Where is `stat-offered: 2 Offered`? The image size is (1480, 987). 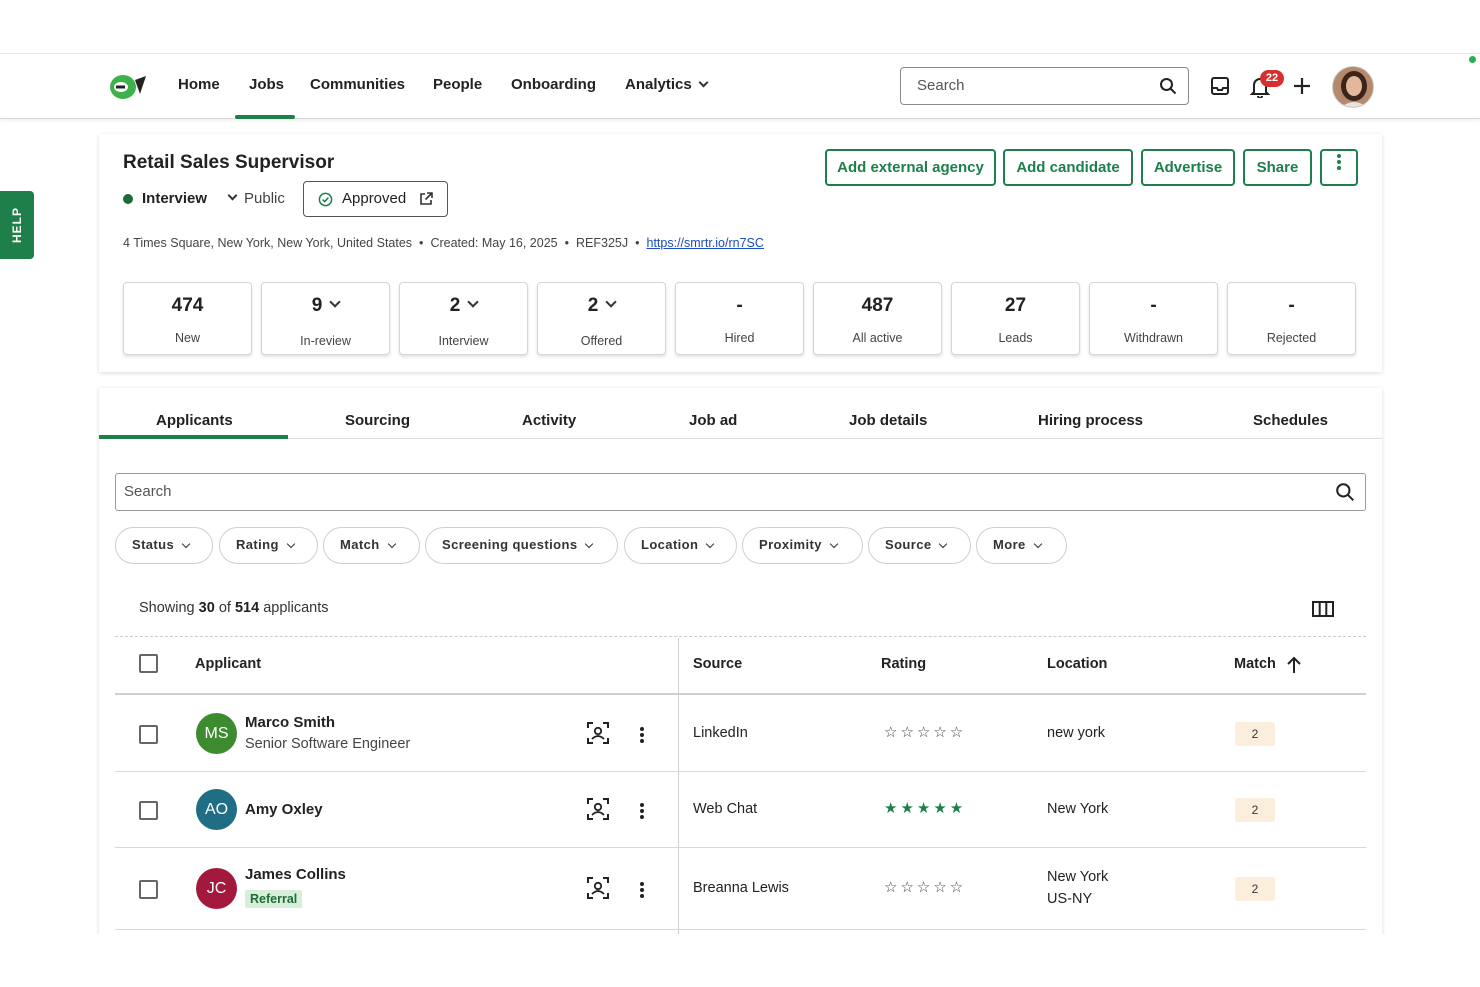 stat-offered: 2 Offered is located at coordinates (601, 318).